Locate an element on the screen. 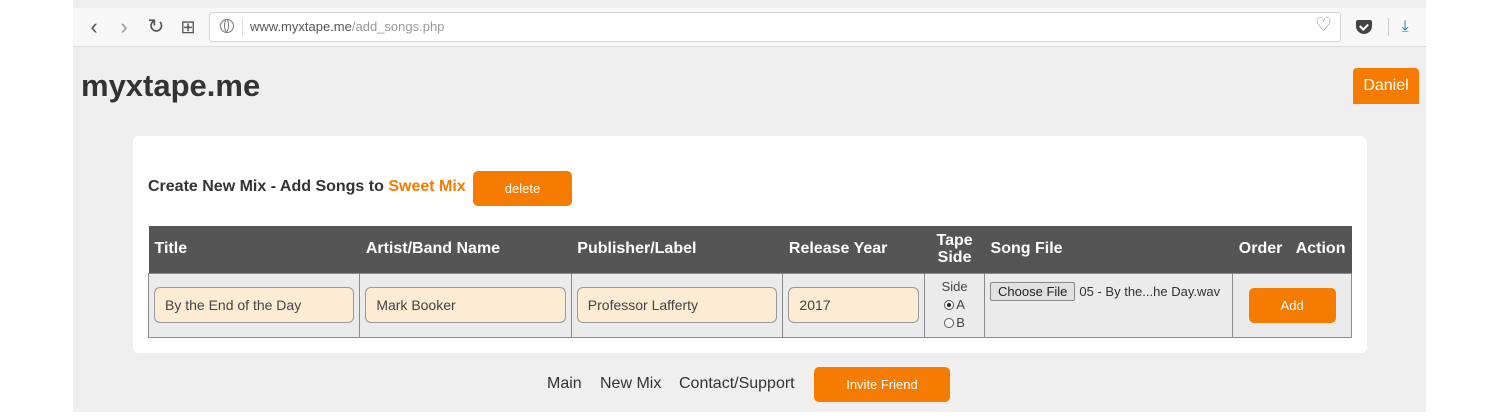 The width and height of the screenshot is (1500, 420). url-host: www.myxtape.me is located at coordinates (301, 26).